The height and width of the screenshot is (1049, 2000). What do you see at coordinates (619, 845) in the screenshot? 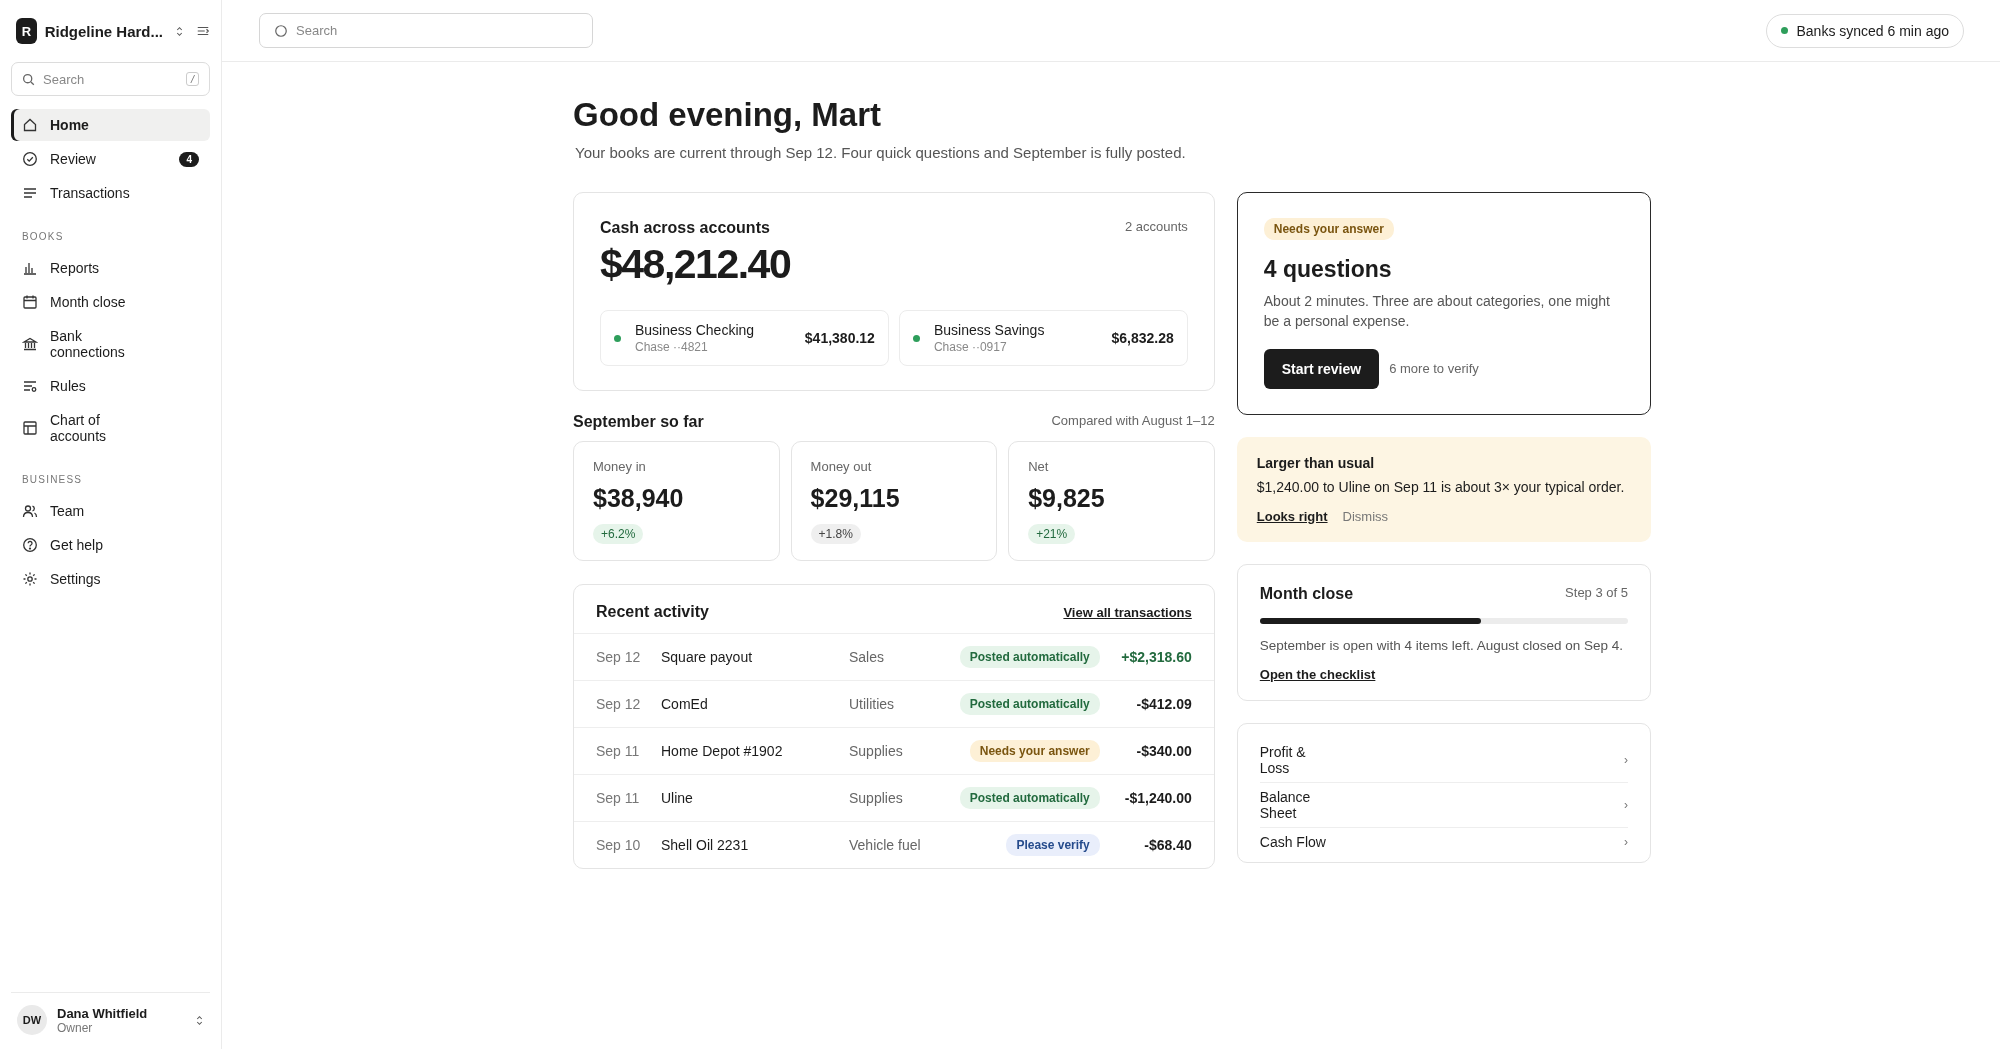
I see `transaction-date: Sep 10` at bounding box center [619, 845].